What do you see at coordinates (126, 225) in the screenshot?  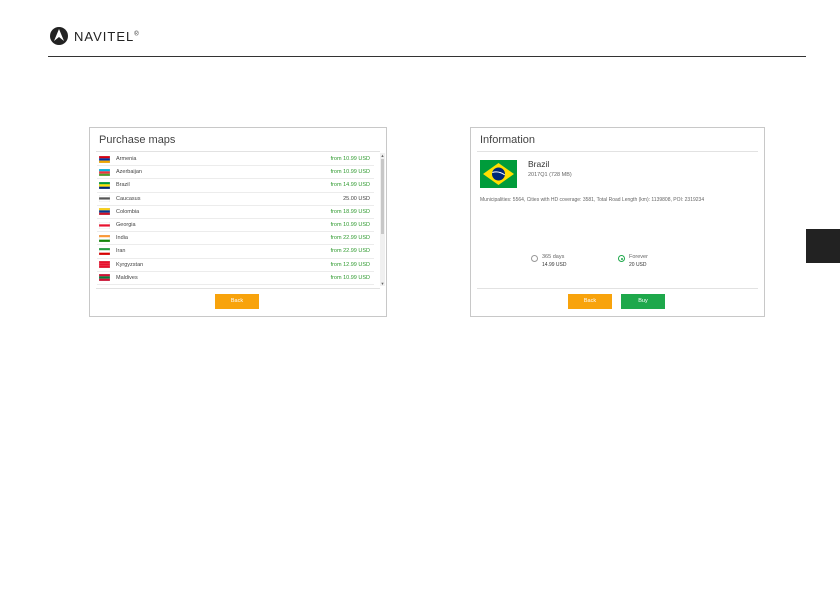 I see `map-name: Georgia` at bounding box center [126, 225].